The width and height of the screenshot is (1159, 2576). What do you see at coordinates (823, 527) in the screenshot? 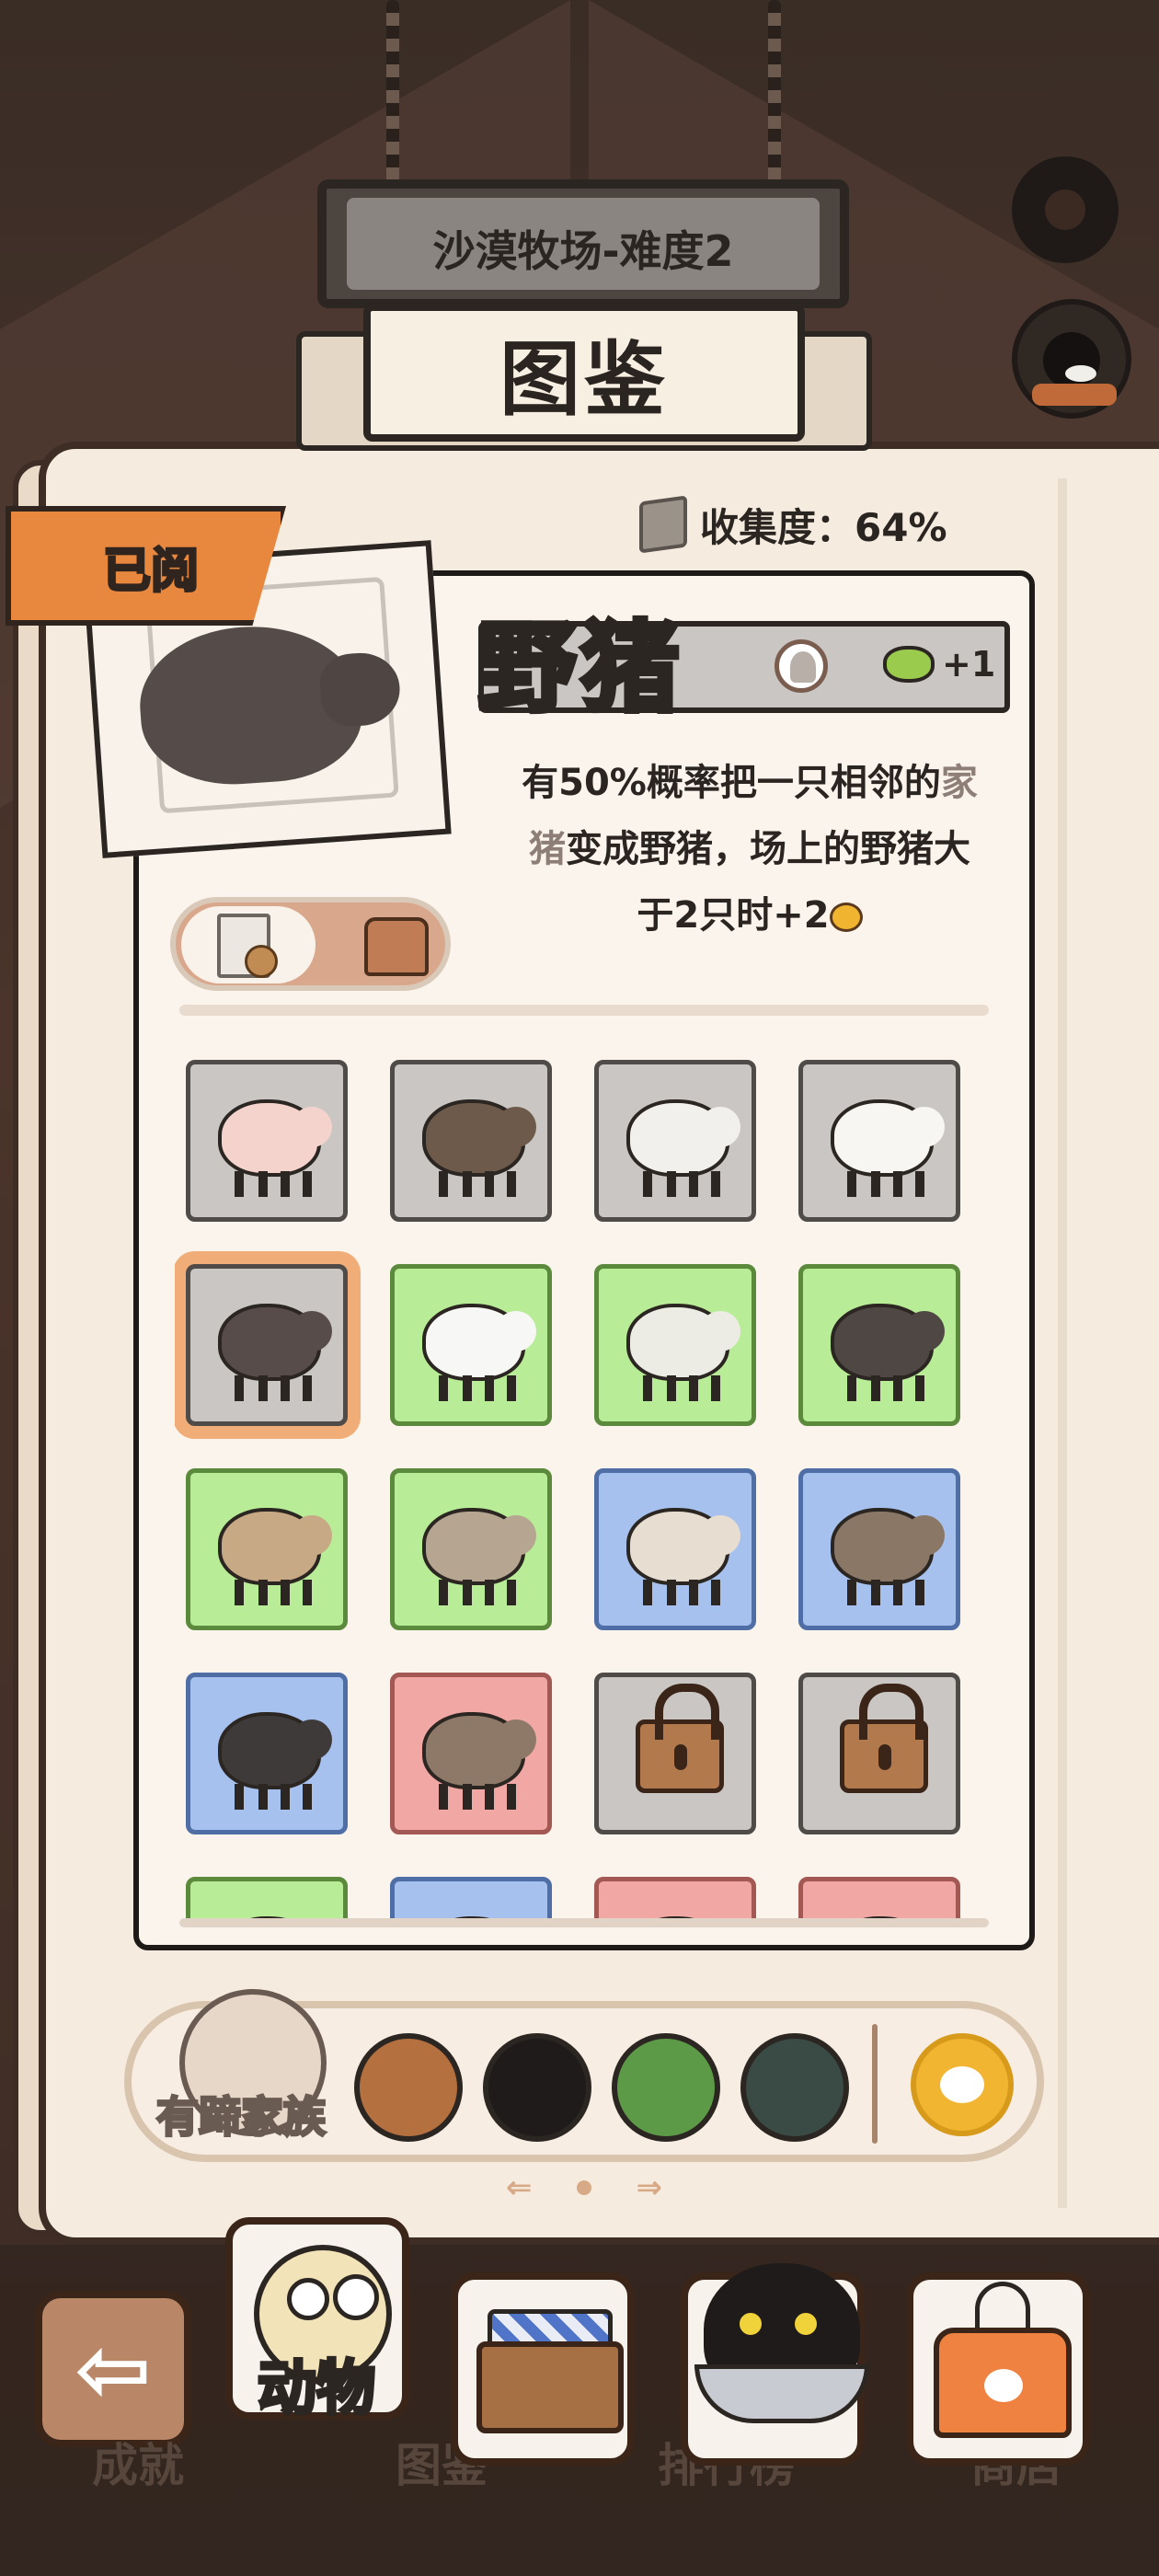
I see `collection-label: 收集度：64%` at bounding box center [823, 527].